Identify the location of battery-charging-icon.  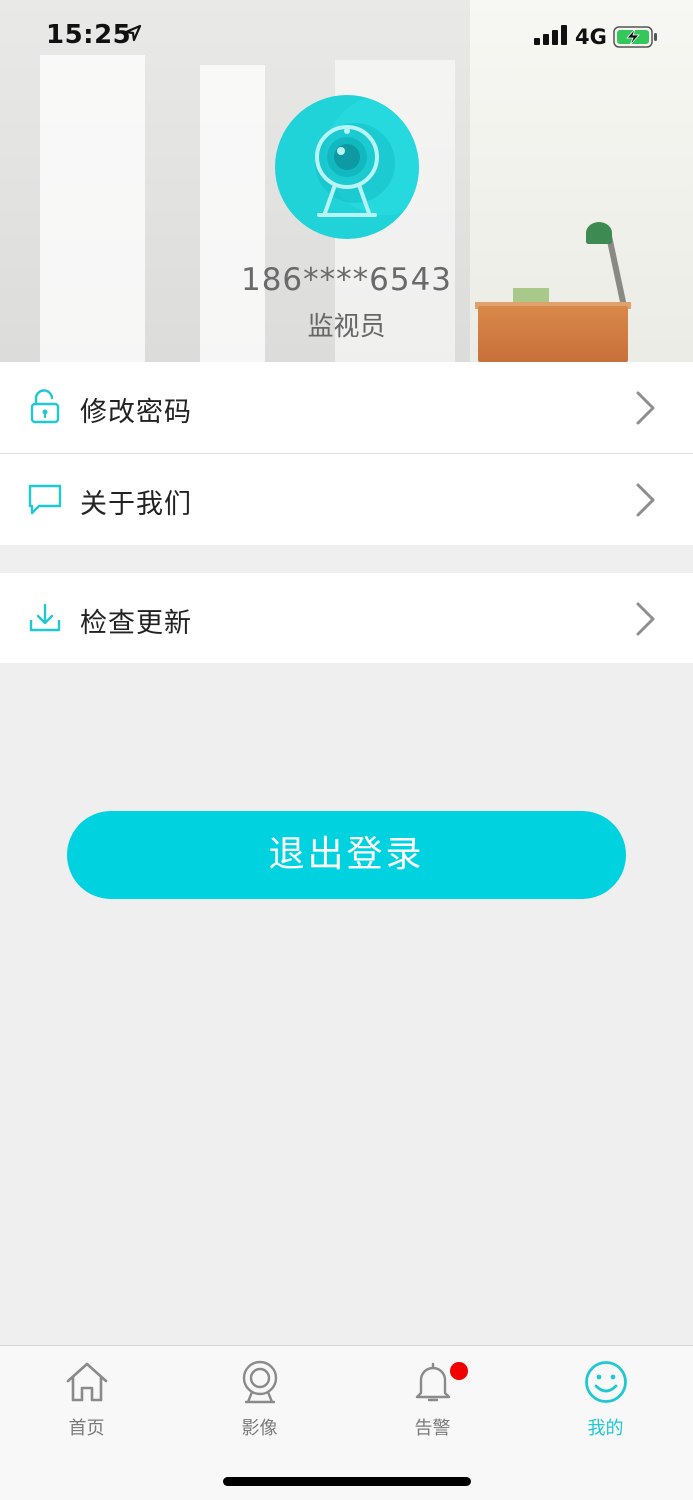
(636, 39).